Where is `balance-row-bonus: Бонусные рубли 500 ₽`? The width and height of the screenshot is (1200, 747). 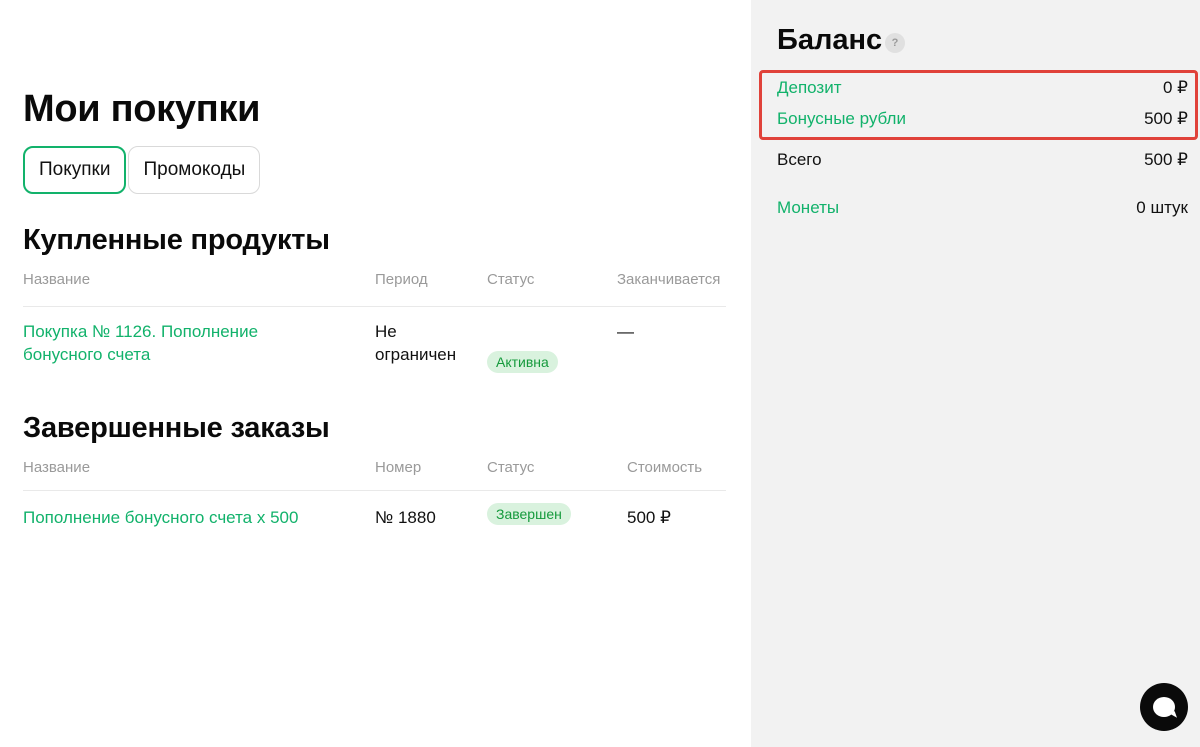 balance-row-bonus: Бонусные рубли 500 ₽ is located at coordinates (982, 119).